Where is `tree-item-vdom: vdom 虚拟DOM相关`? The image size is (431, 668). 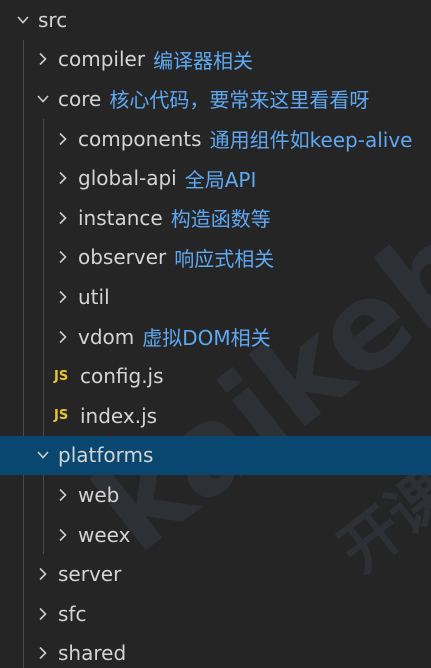
tree-item-vdom: vdom 虚拟DOM相关 is located at coordinates (215, 336).